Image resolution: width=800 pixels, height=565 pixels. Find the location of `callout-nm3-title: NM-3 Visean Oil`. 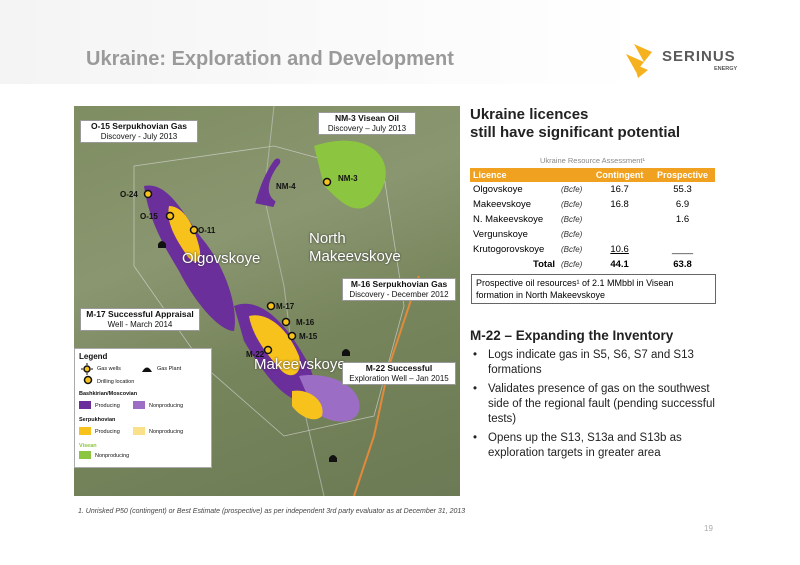

callout-nm3-title: NM-3 Visean Oil is located at coordinates (367, 118).